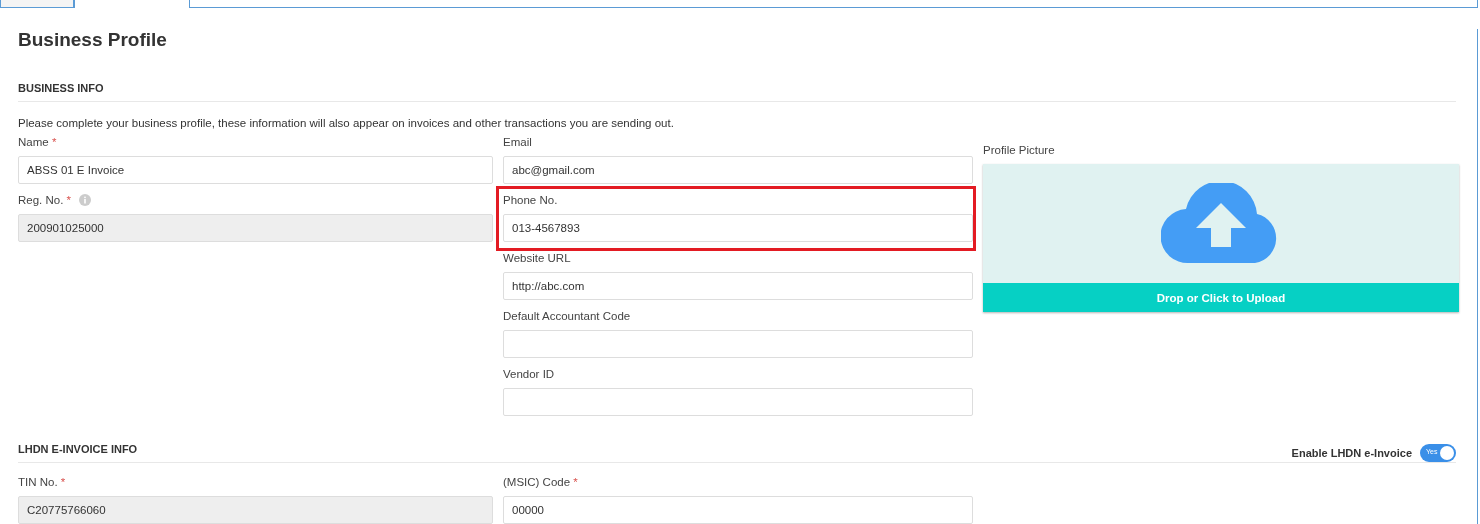 This screenshot has height=524, width=1480. Describe the element at coordinates (517, 142) in the screenshot. I see `field-label: Email` at that location.